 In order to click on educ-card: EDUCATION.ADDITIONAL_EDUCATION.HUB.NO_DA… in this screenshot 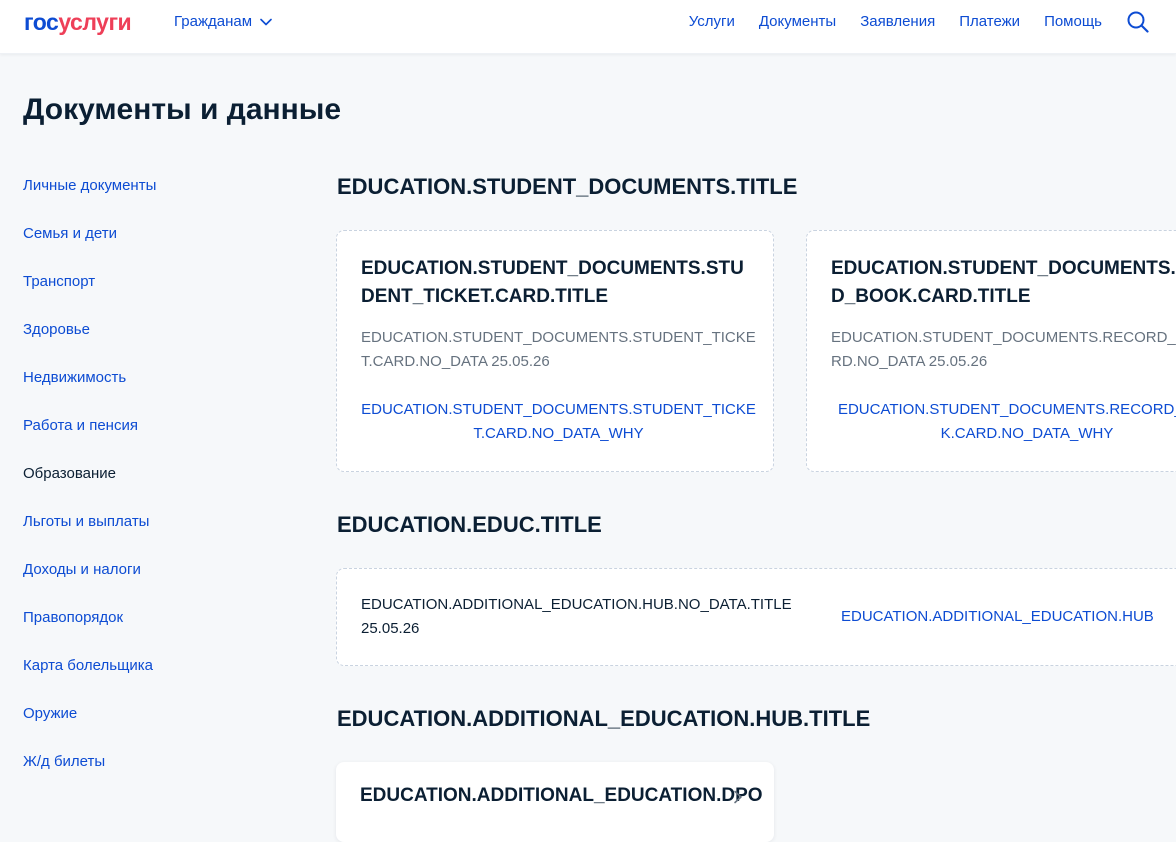, I will do `click(756, 617)`.